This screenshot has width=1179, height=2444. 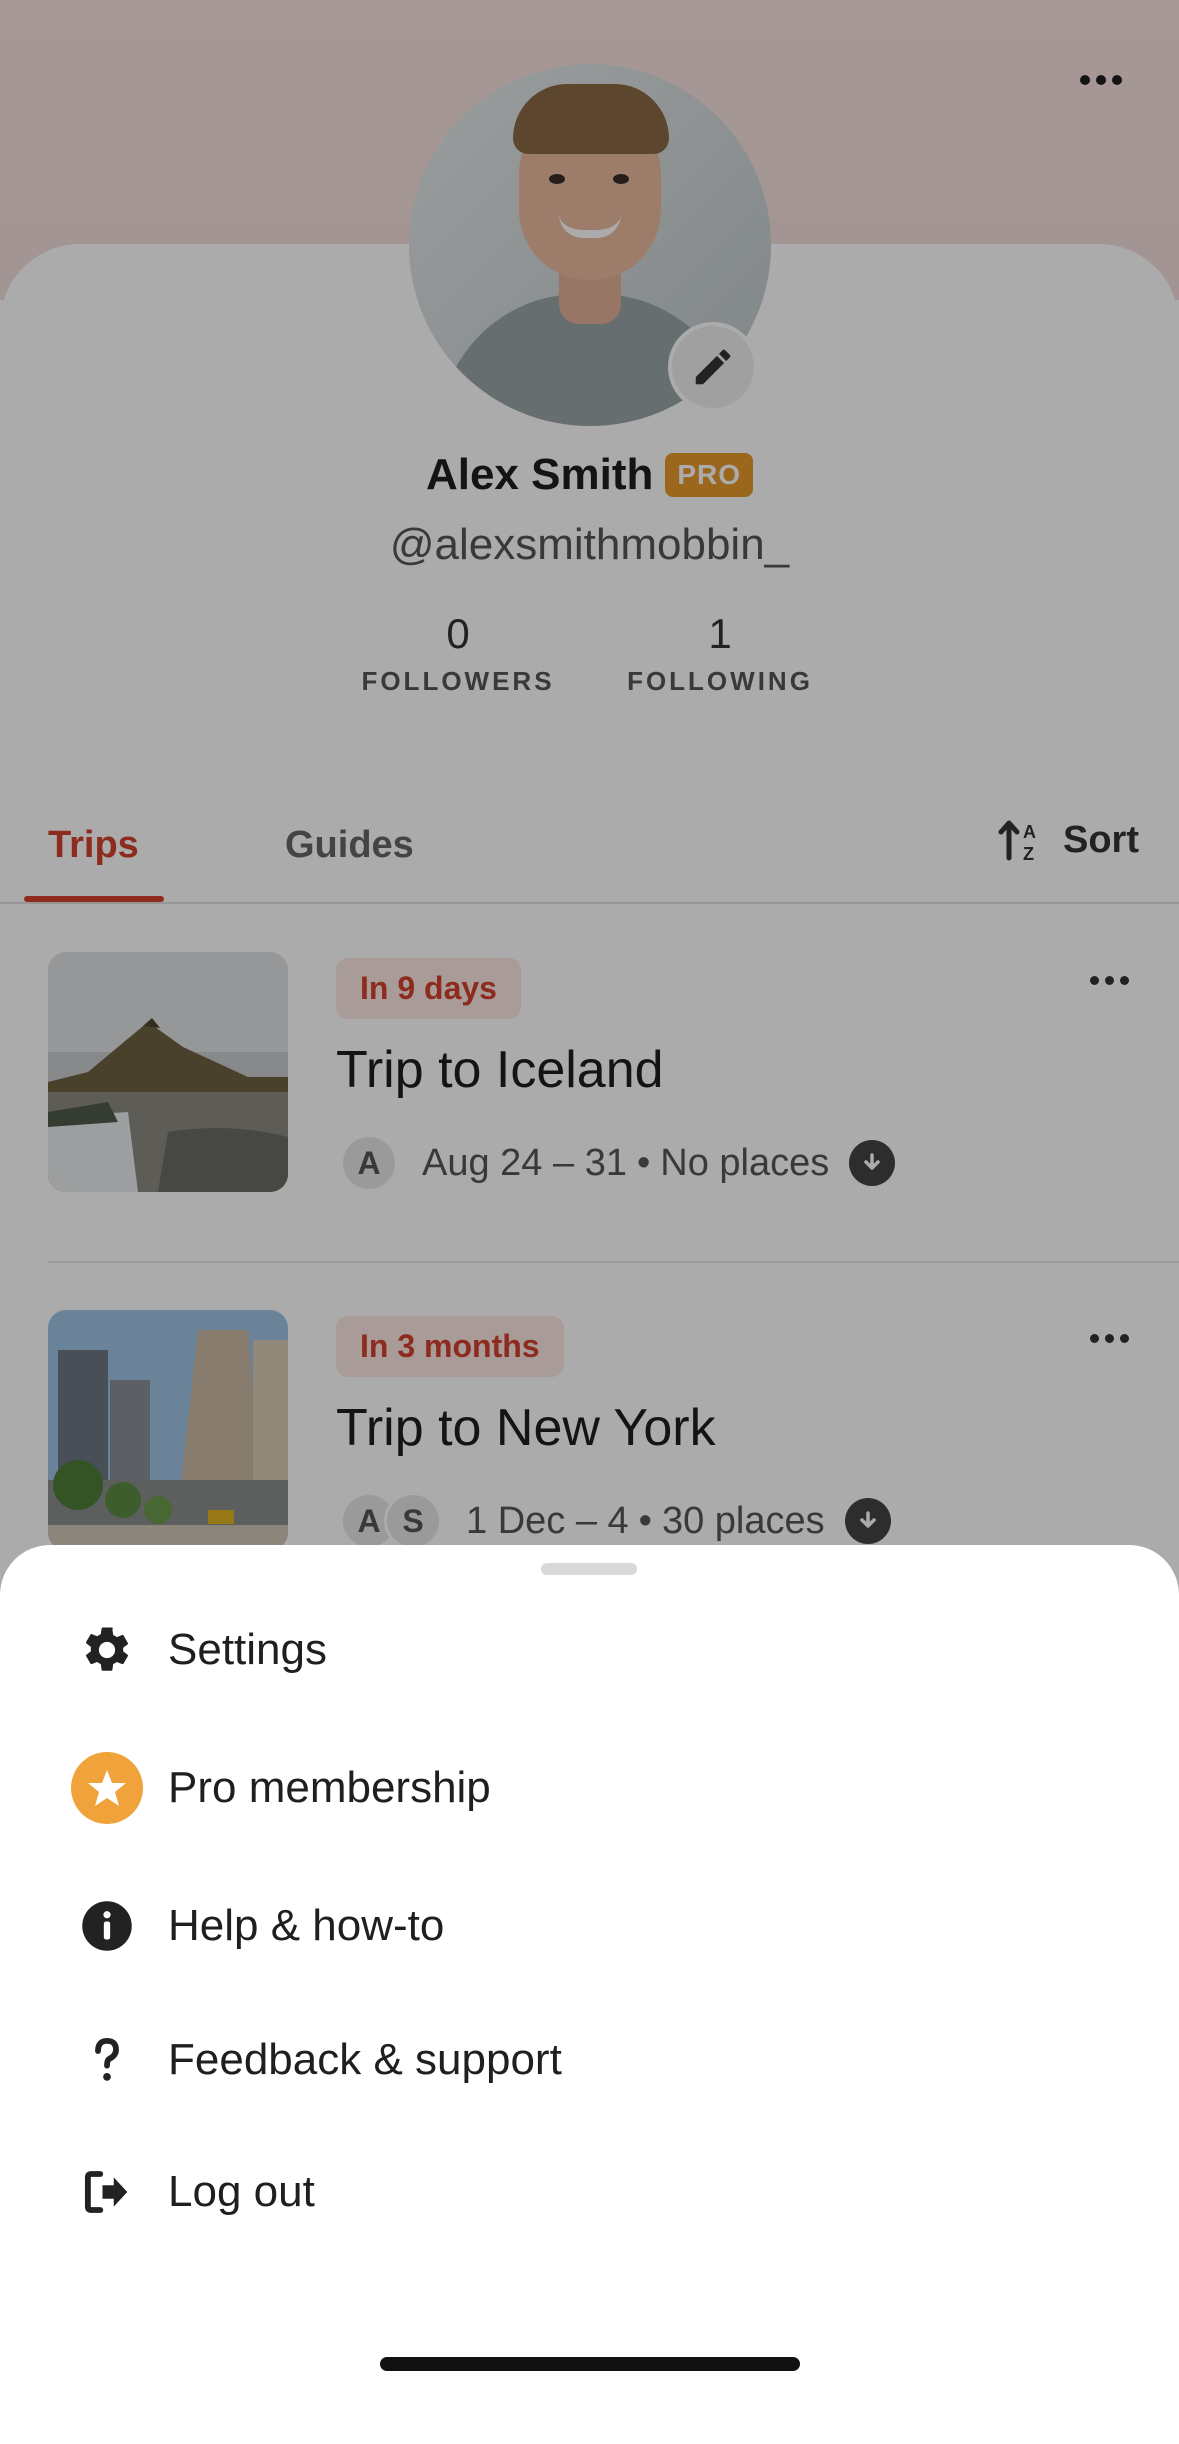 I want to click on menu-label-help: Help & how-to, so click(x=306, y=1925).